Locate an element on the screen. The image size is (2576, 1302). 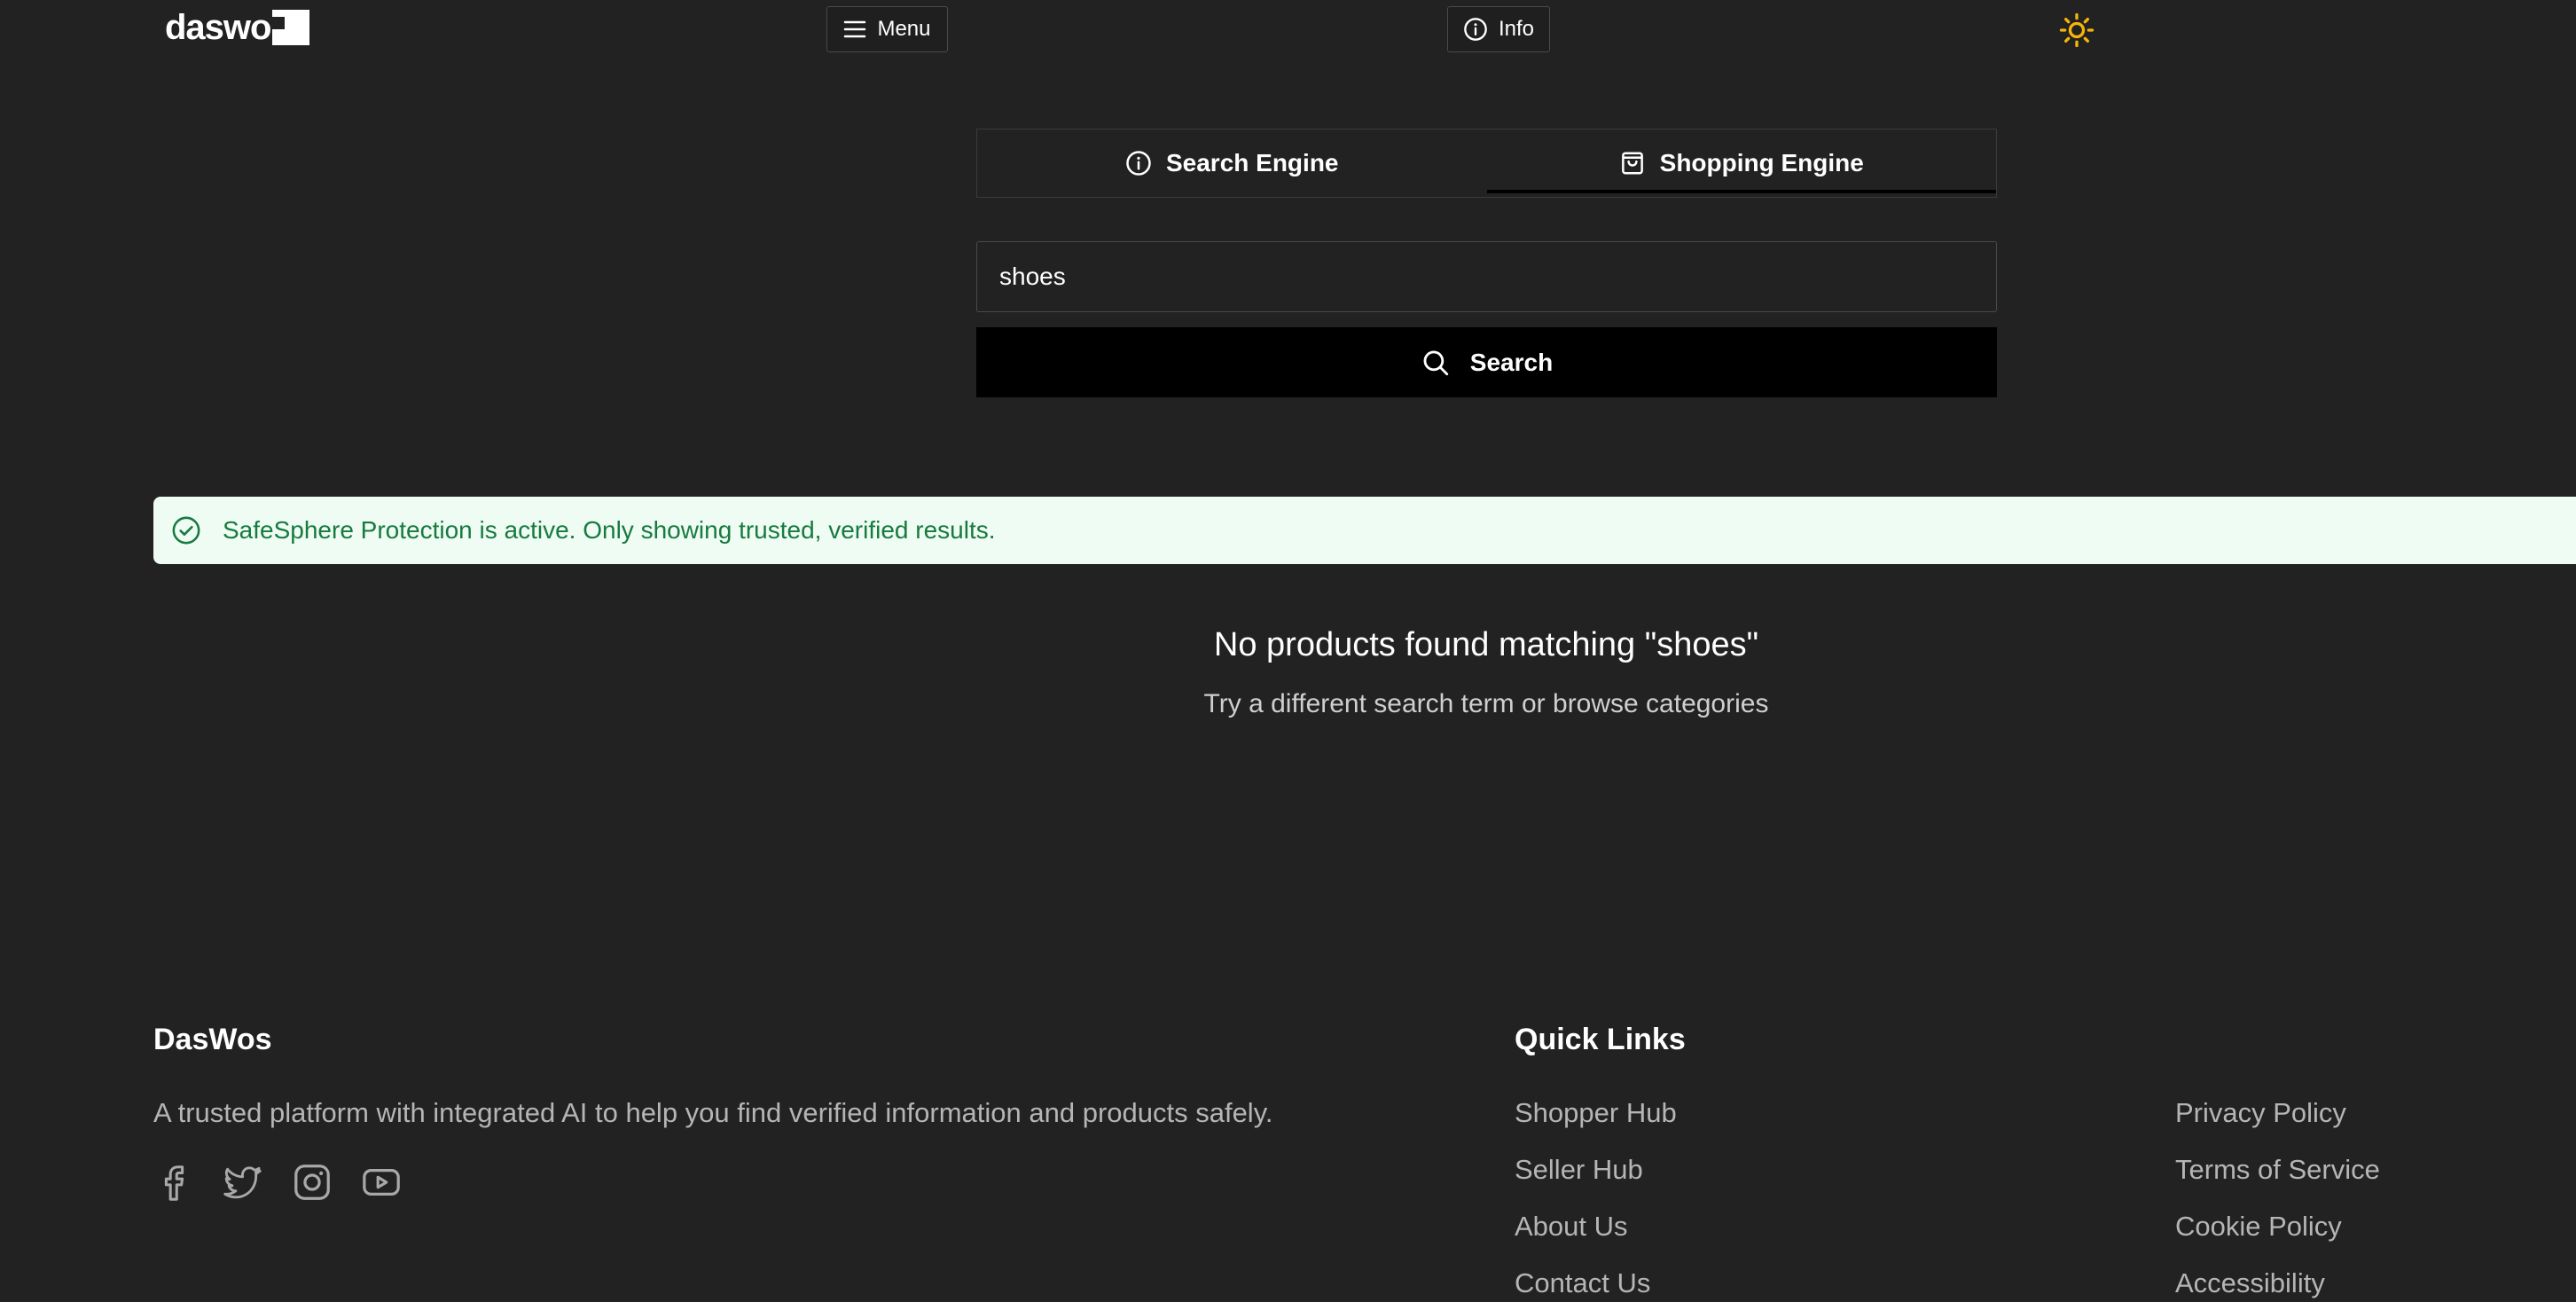
sun-icon is located at coordinates (2076, 30).